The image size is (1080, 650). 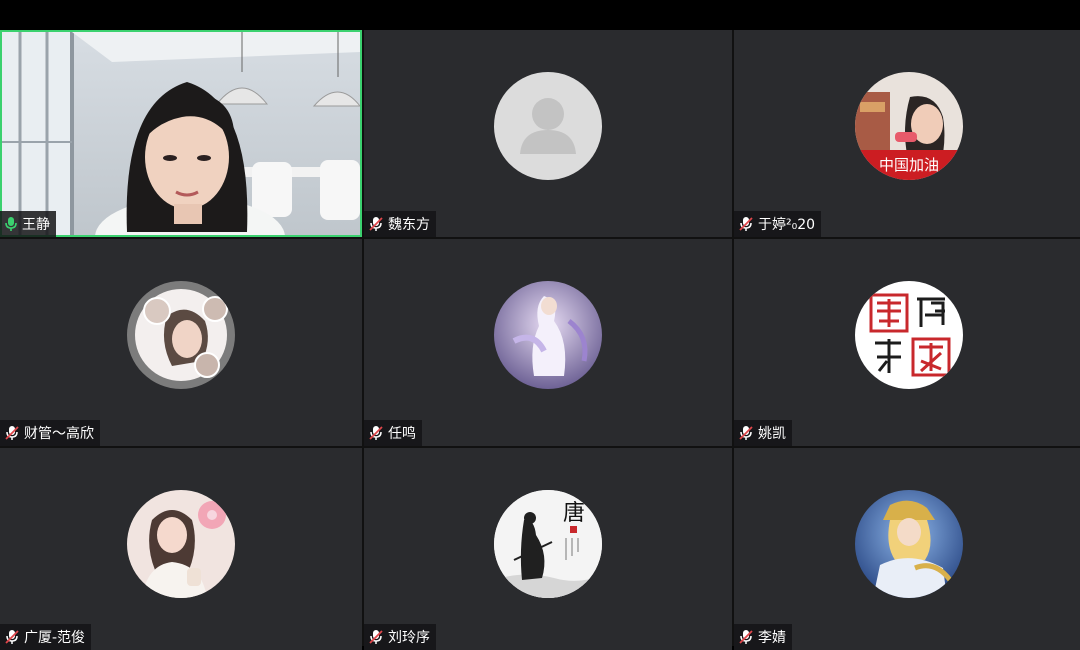 I want to click on participant-nametag: 刘玲序, so click(x=400, y=637).